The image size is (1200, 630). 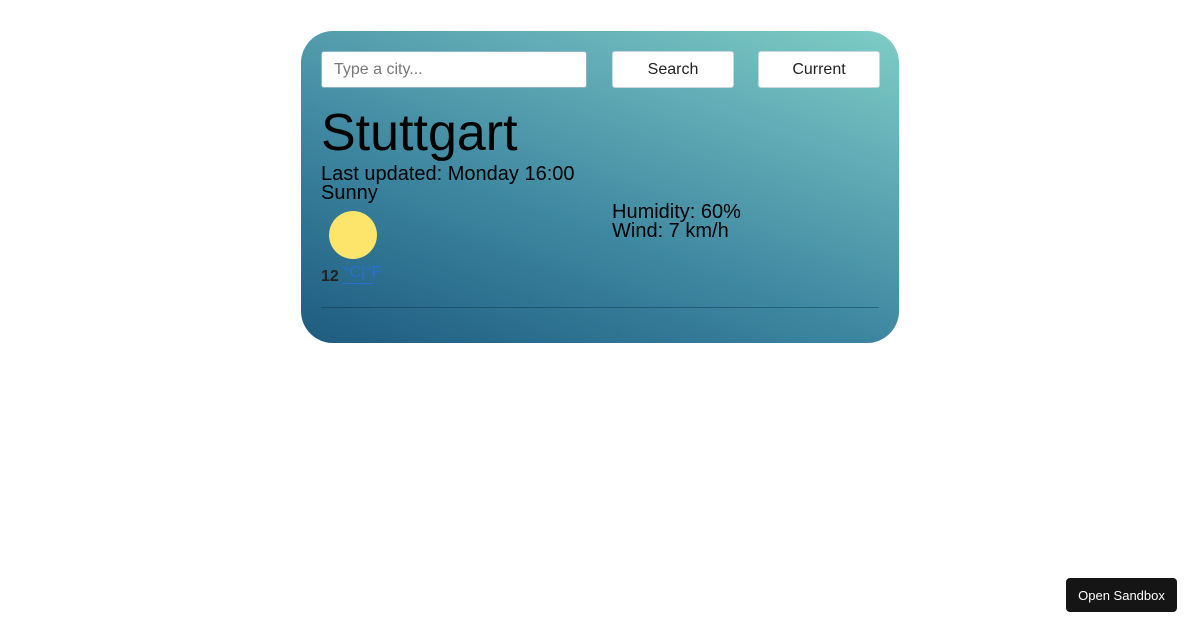 I want to click on city-name: Stuttgart, so click(x=419, y=133).